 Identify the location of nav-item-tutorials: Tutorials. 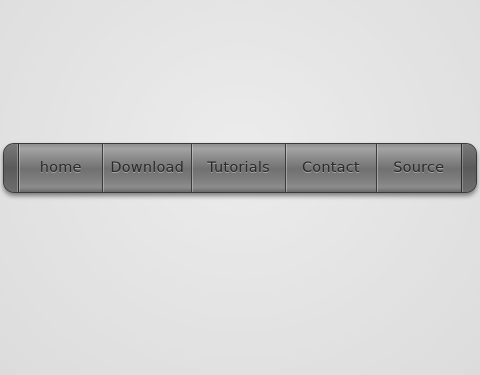
(239, 168).